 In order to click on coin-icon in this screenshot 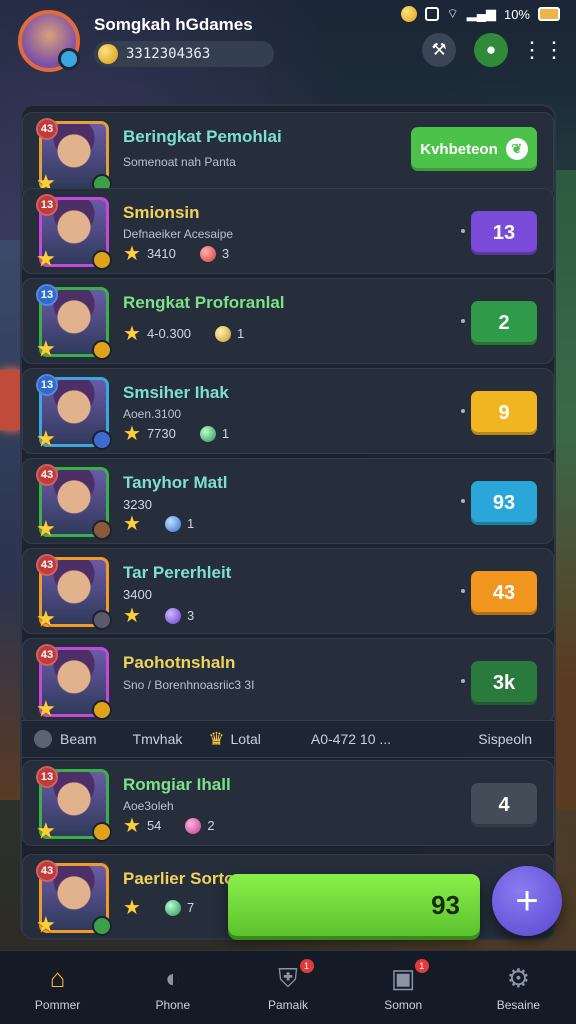, I will do `click(108, 54)`.